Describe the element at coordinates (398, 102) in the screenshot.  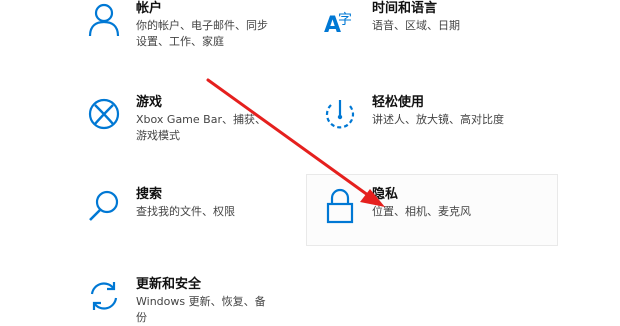
I see `tile-title: 轻松使用` at that location.